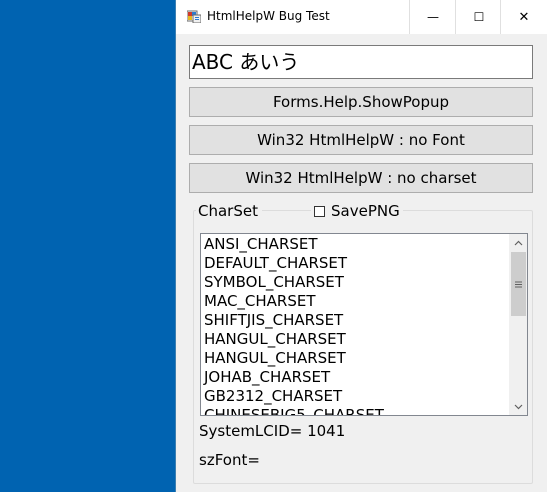 Image resolution: width=547 pixels, height=492 pixels. I want to click on savepng-label: SavePNG, so click(365, 211).